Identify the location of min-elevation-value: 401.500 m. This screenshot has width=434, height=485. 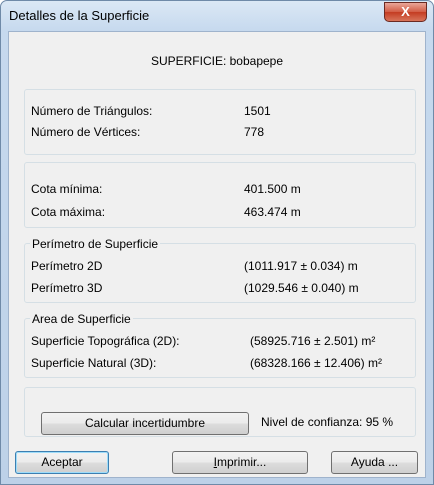
(272, 189).